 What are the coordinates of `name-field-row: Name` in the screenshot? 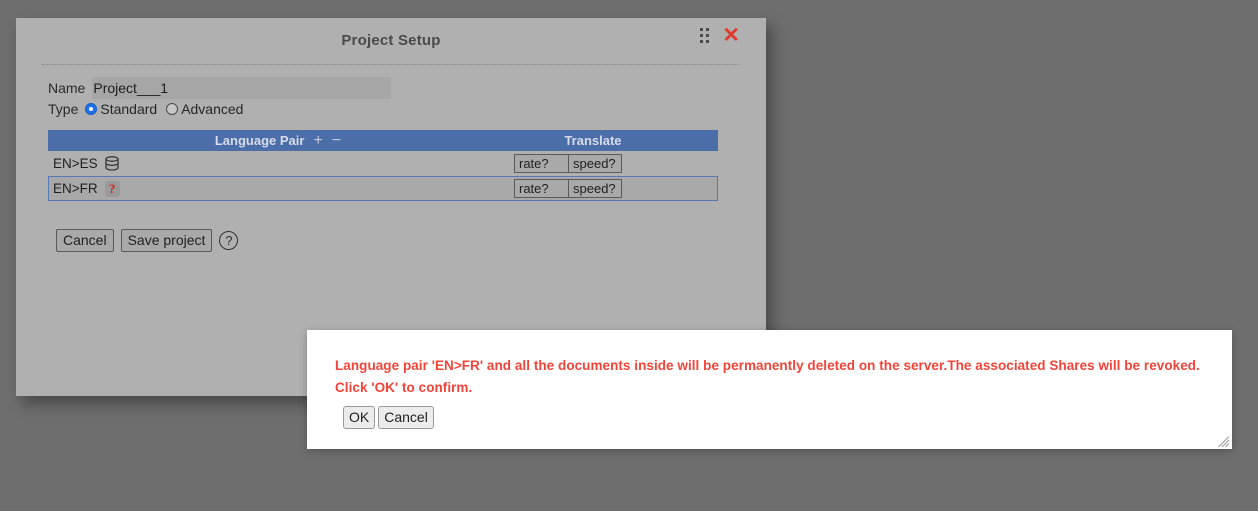 It's located at (394, 88).